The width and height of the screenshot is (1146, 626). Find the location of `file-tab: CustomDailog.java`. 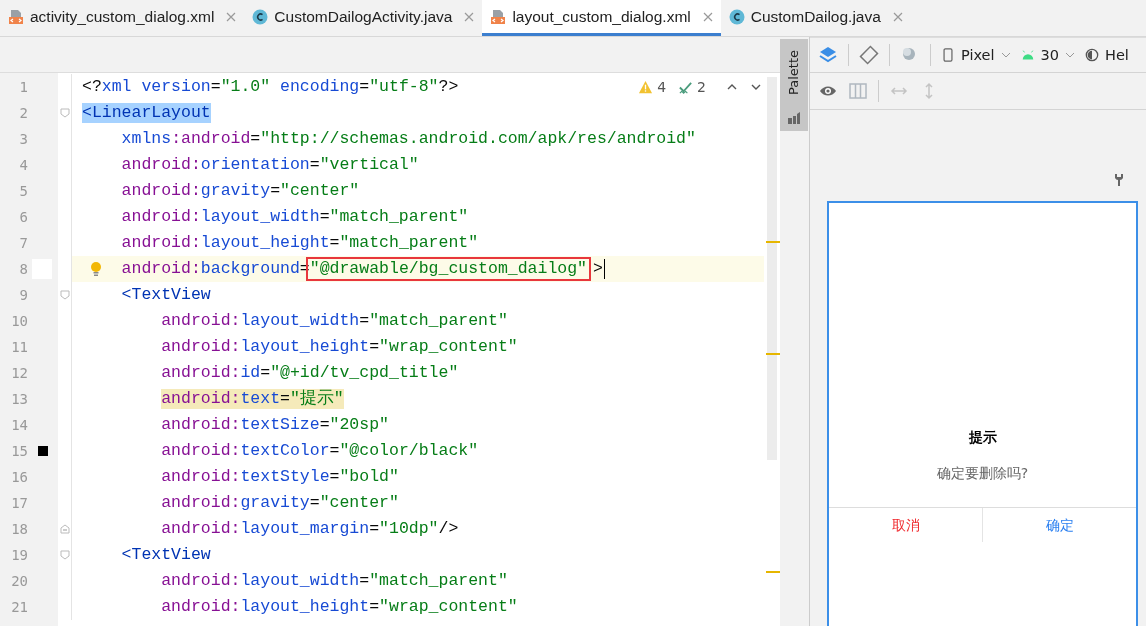

file-tab: CustomDailog.java is located at coordinates (815, 18).